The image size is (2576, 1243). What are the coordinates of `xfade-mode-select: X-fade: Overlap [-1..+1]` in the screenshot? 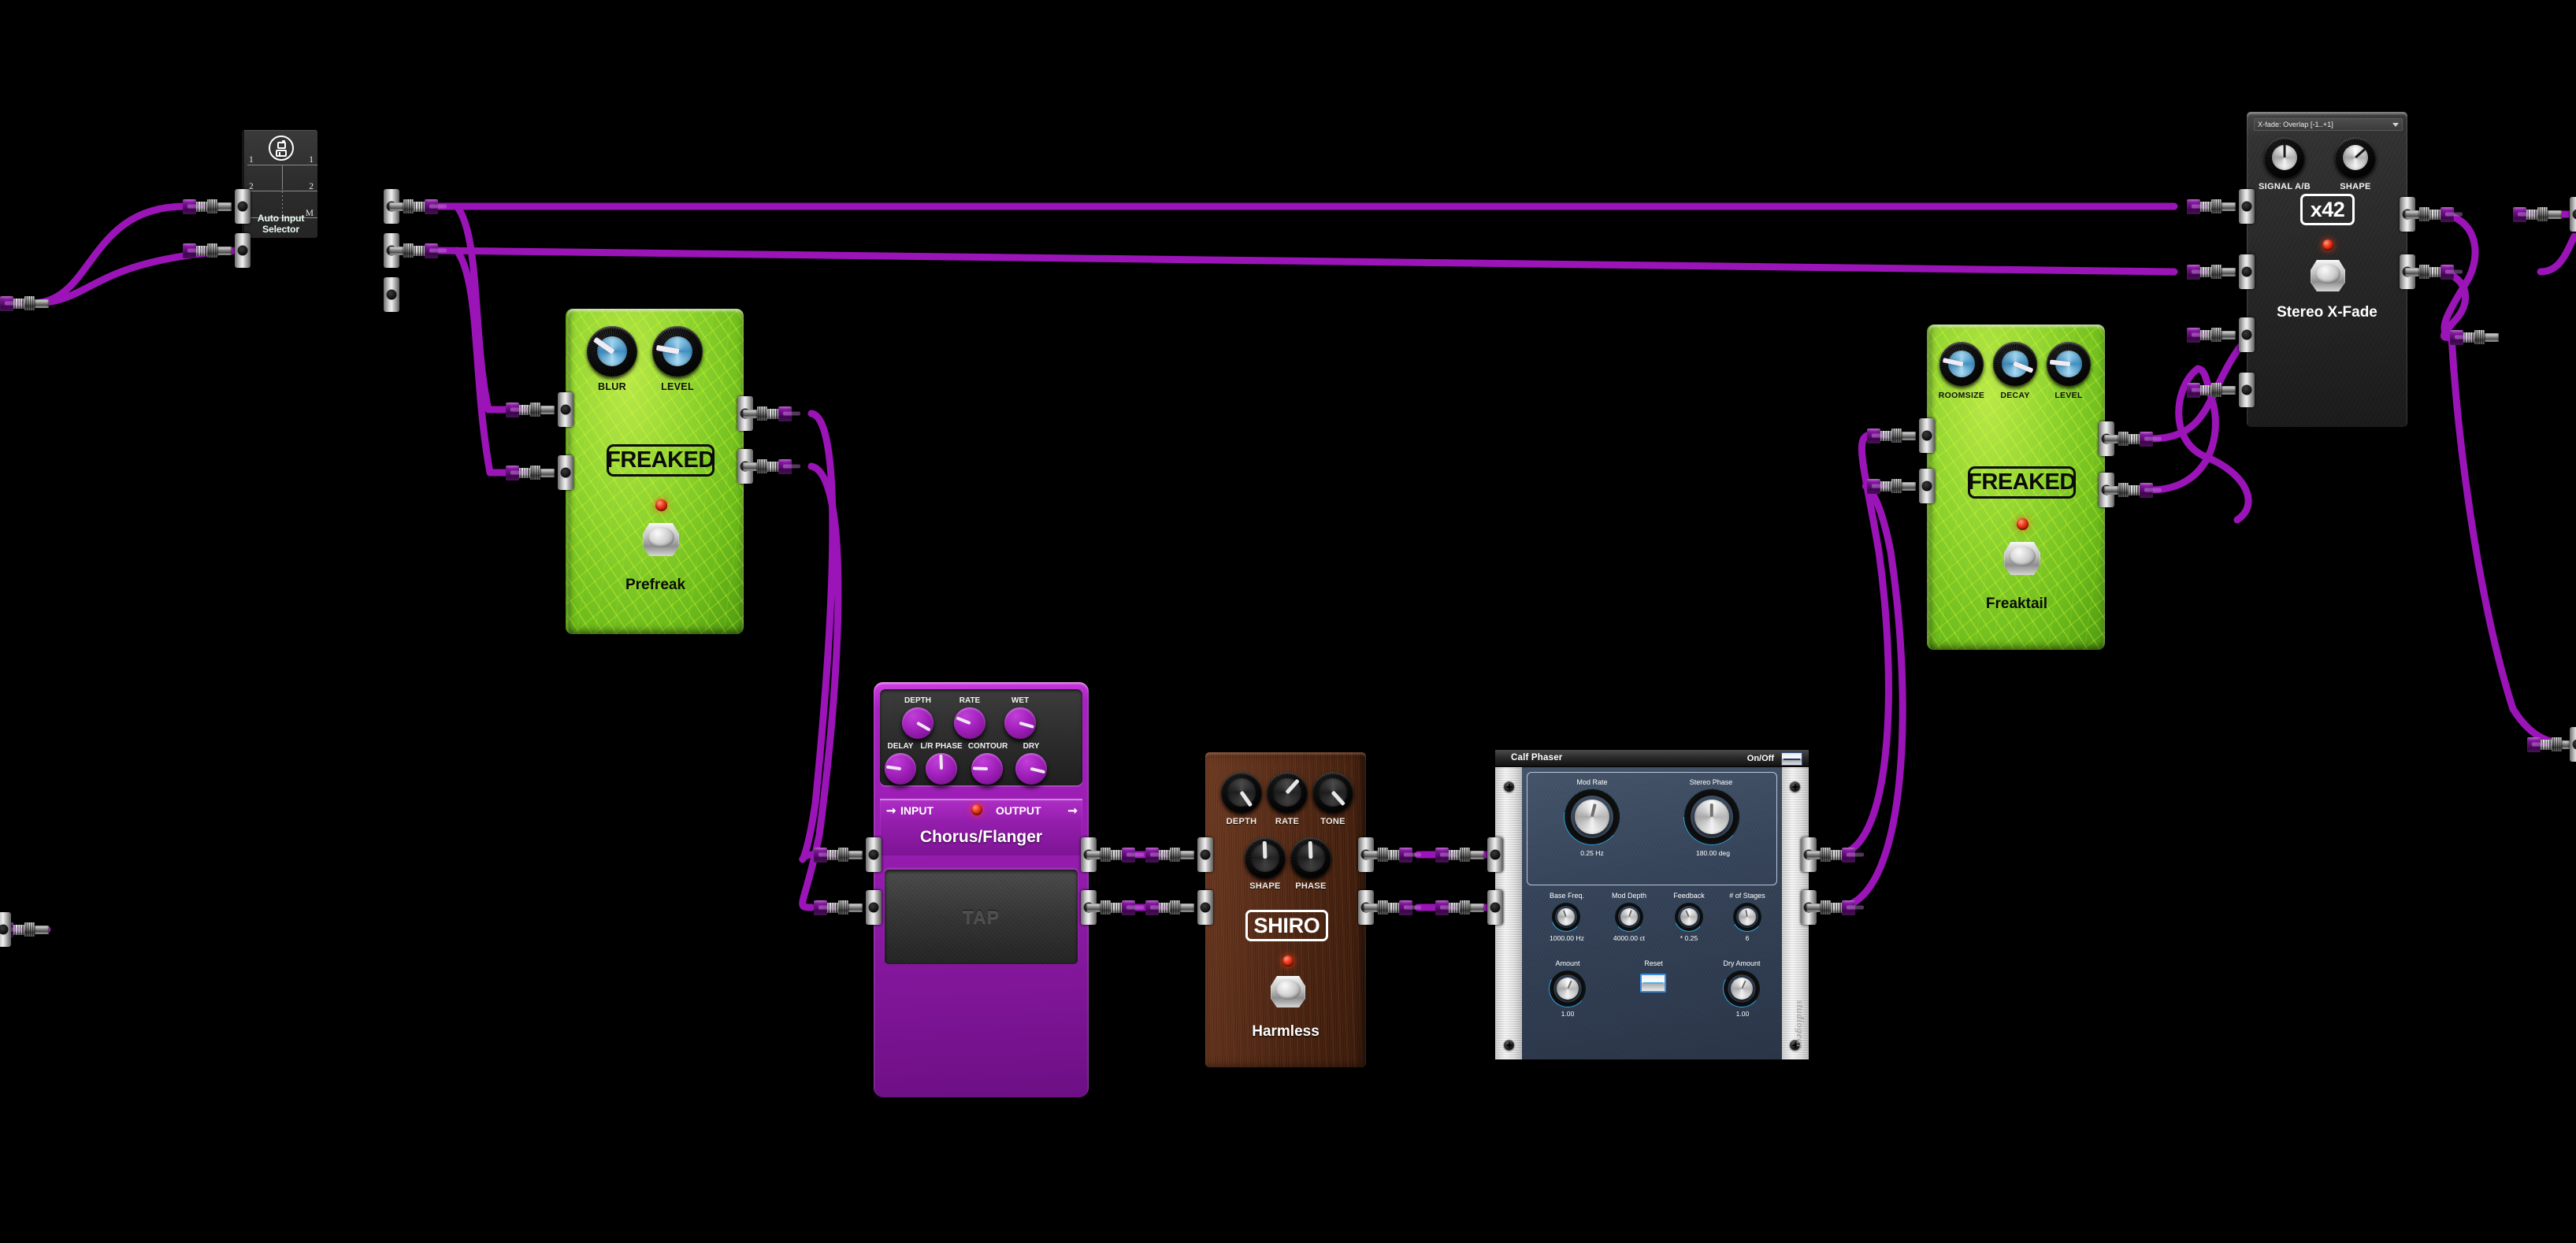 It's located at (2328, 124).